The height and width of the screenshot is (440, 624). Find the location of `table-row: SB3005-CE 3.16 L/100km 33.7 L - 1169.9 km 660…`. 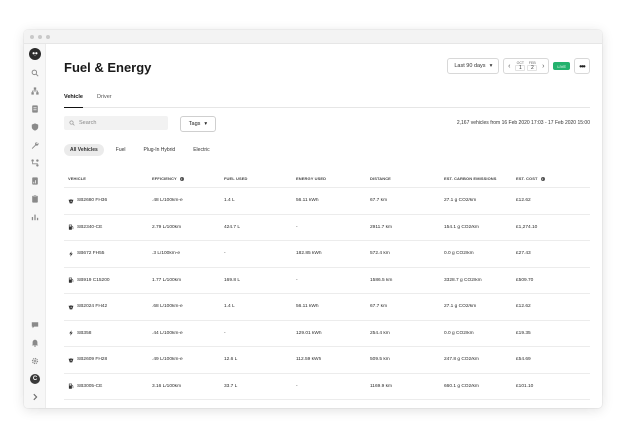

table-row: SB3005-CE 3.16 L/100km 33.7 L - 1169.9 km 660… is located at coordinates (327, 387).